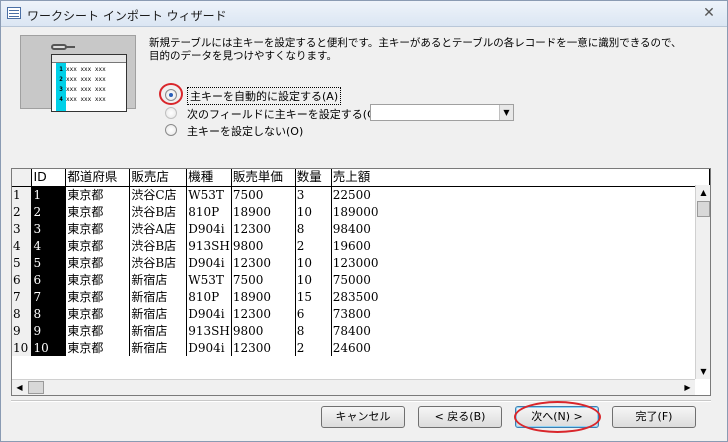  Describe the element at coordinates (49, 194) in the screenshot. I see `id-cell: 1` at that location.